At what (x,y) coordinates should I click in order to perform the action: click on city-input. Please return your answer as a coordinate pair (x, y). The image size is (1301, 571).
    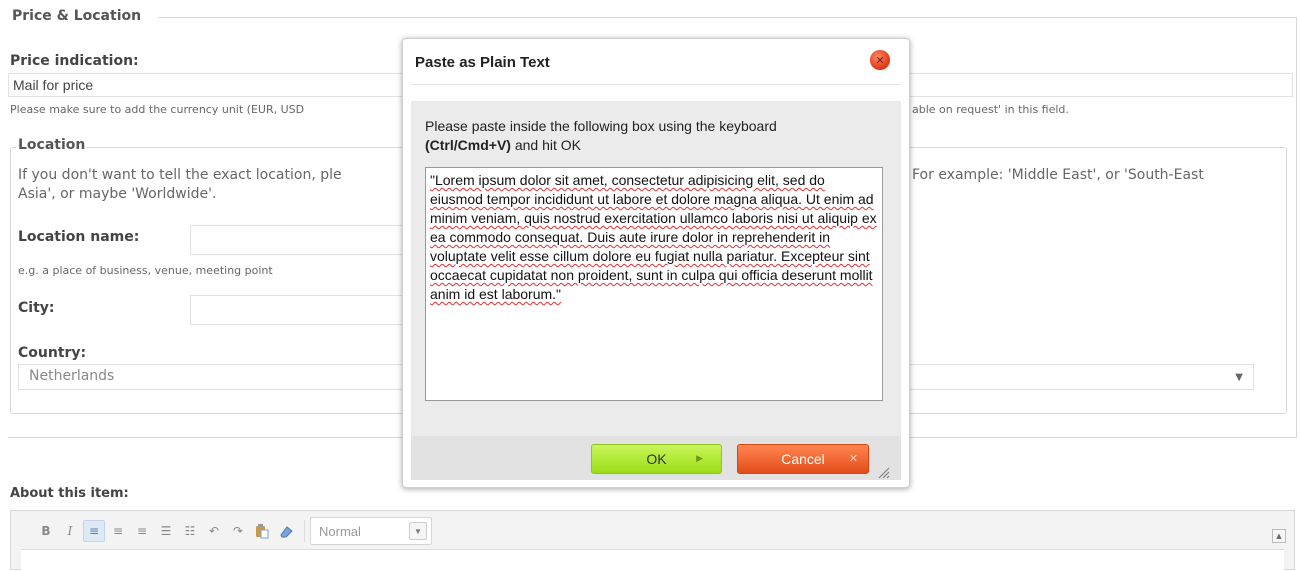
    Looking at the image, I should click on (297, 310).